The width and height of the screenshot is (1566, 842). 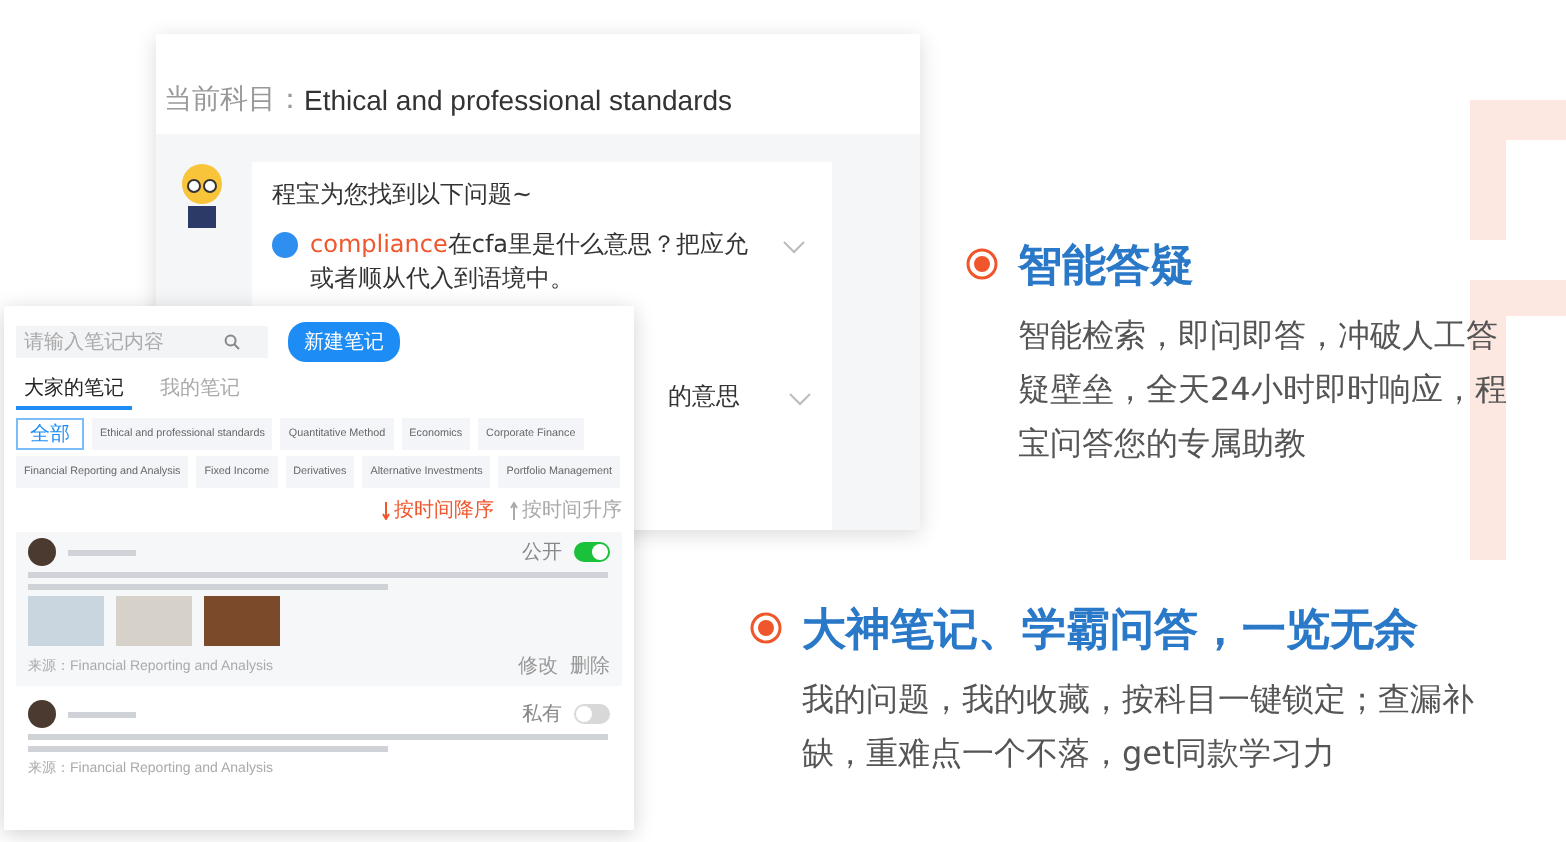 I want to click on subject-chip: 全部, so click(x=50, y=434).